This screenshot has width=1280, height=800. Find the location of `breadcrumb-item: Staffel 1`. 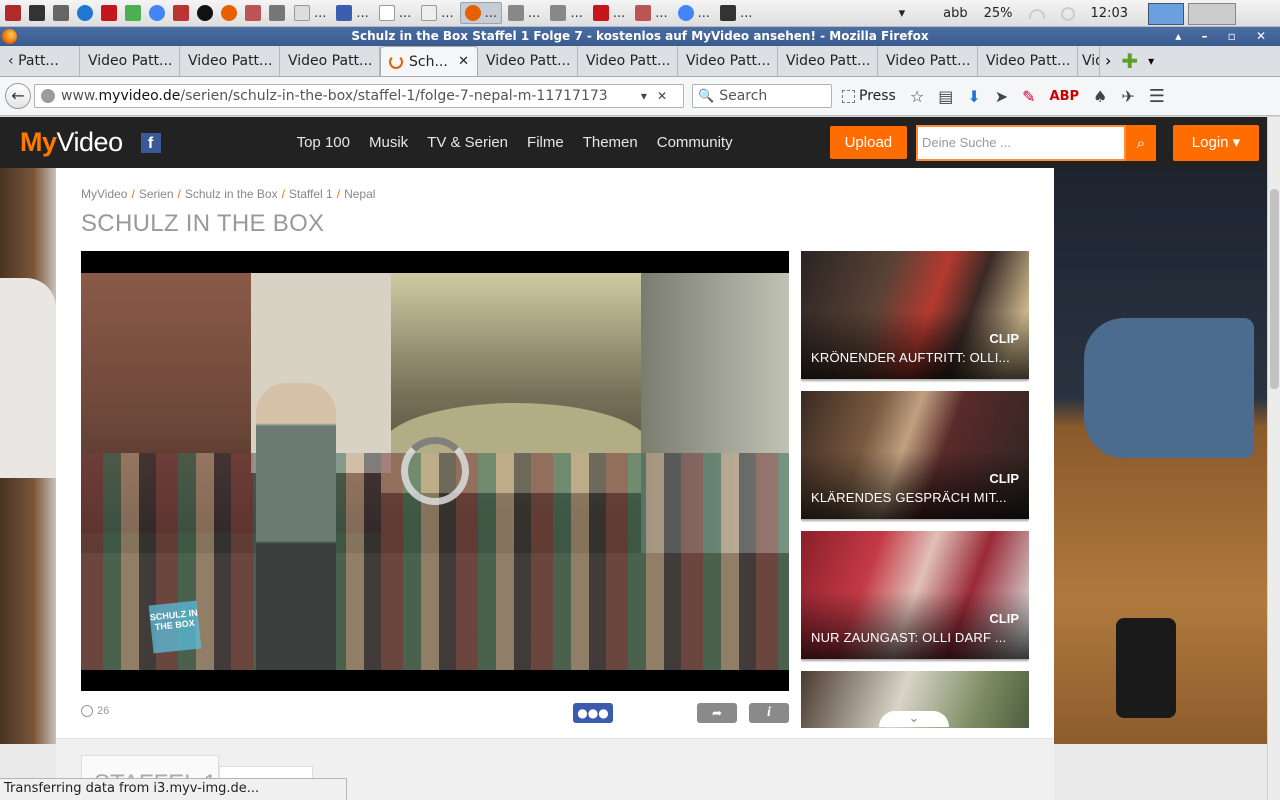

breadcrumb-item: Staffel 1 is located at coordinates (311, 194).